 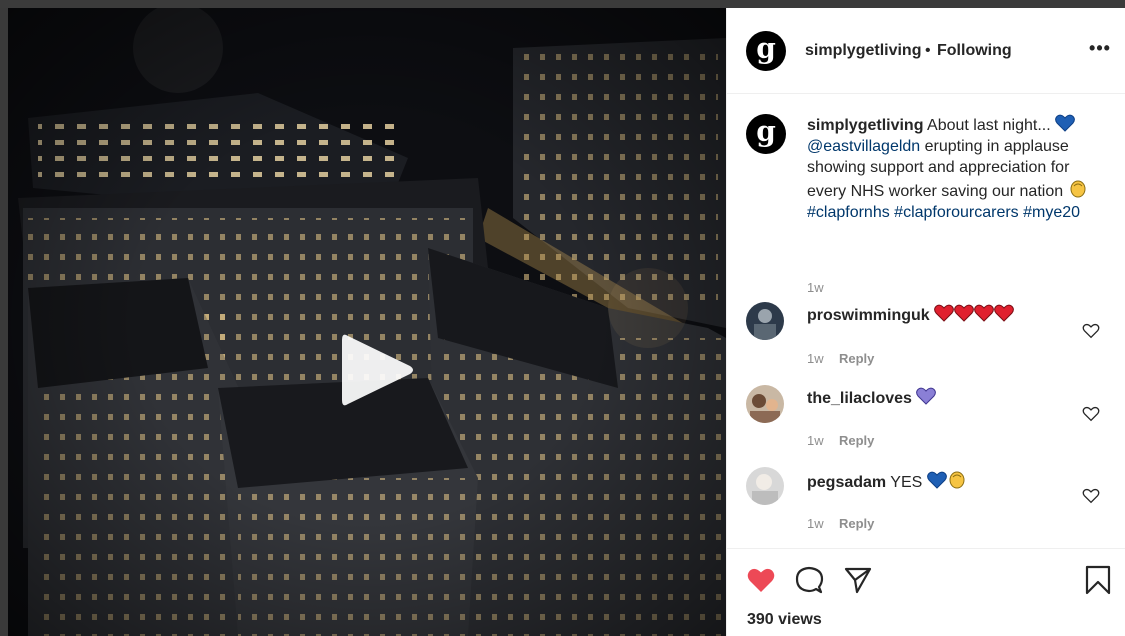 I want to click on comment-text: proswimminguk, so click(x=911, y=315).